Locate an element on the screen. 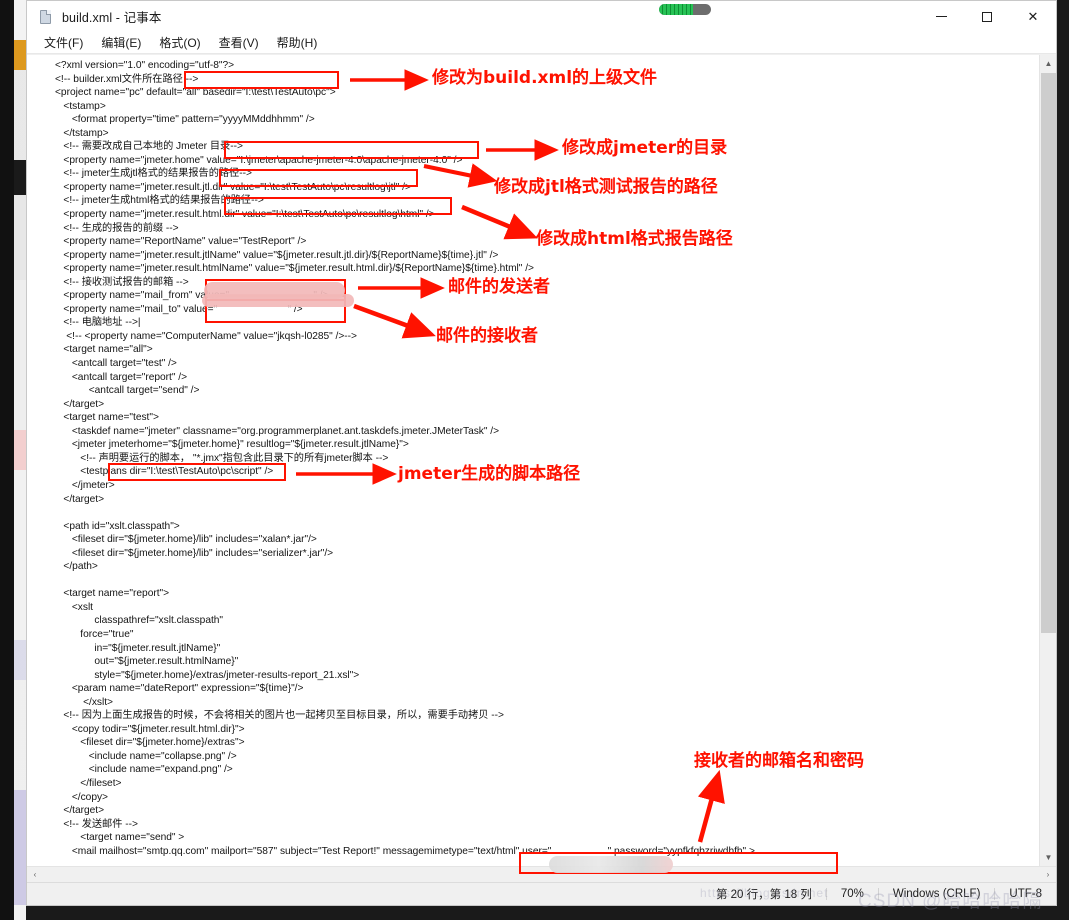 This screenshot has height=920, width=1069. menu-bar: 文件(F) 编辑(E) 格式(O) 查看(V) 帮助(H) is located at coordinates (541, 43).